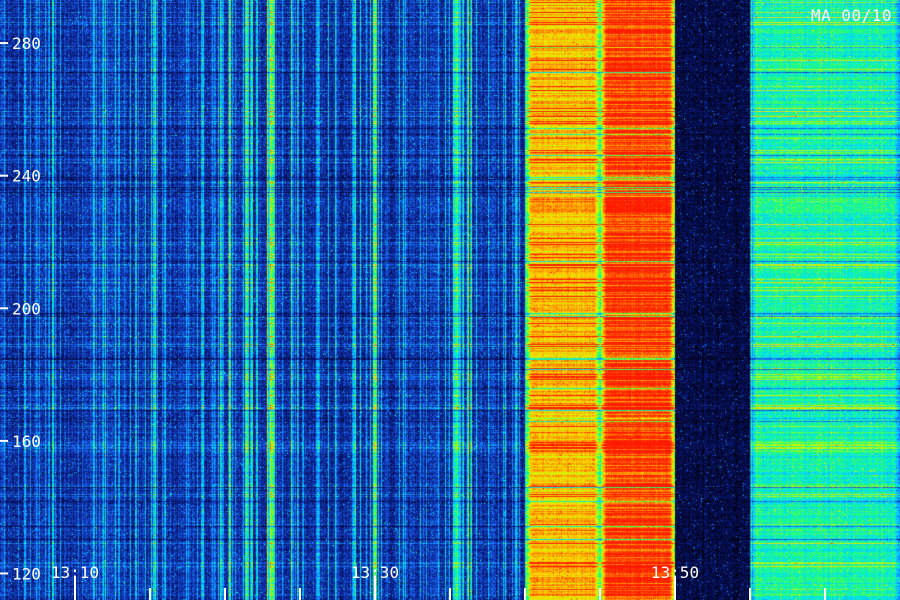 This screenshot has width=900, height=600. I want to click on chart-title: MA 00/10, so click(851, 15).